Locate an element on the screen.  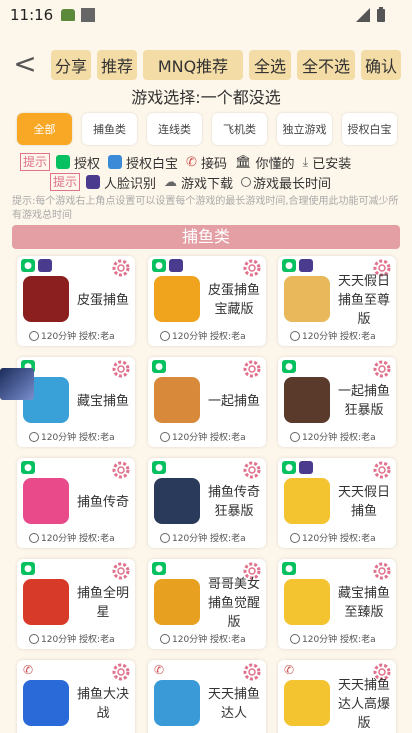
game-card: ● 藏宝捕鱼 120分钟 授权:老a is located at coordinates (76, 402).